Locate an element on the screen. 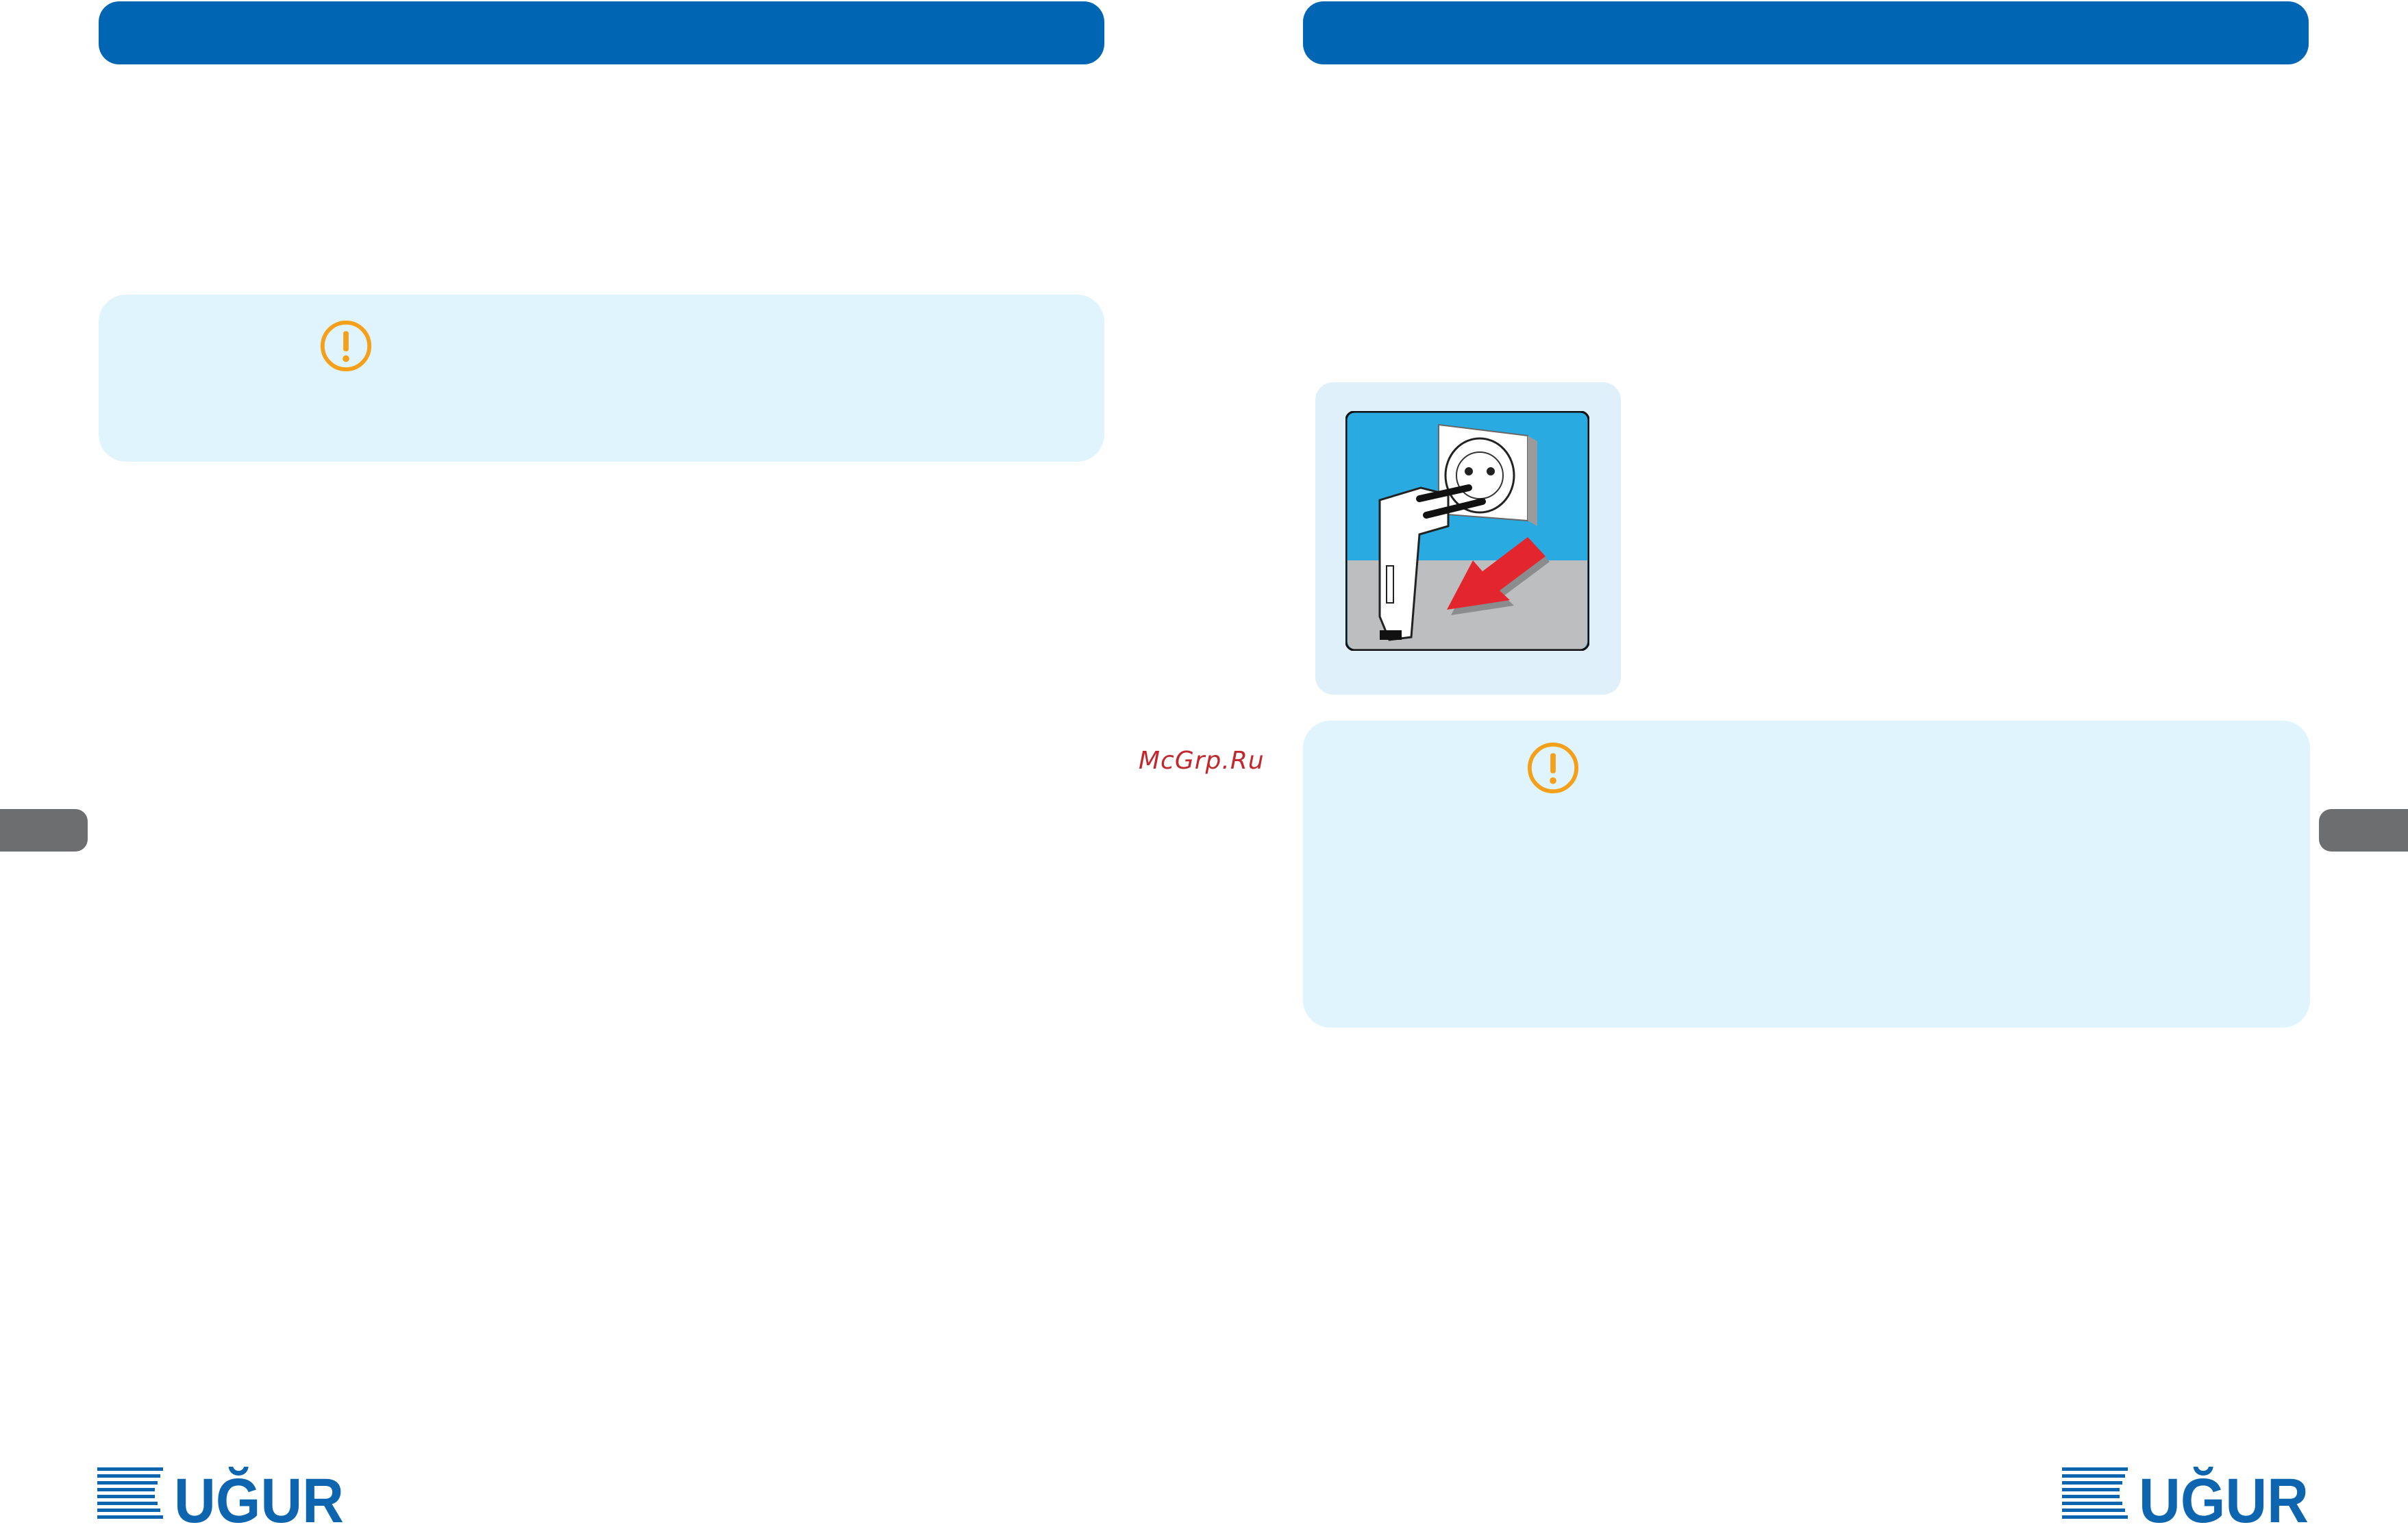 The width and height of the screenshot is (2408, 1527). unplug-socket-icon is located at coordinates (1467, 531).